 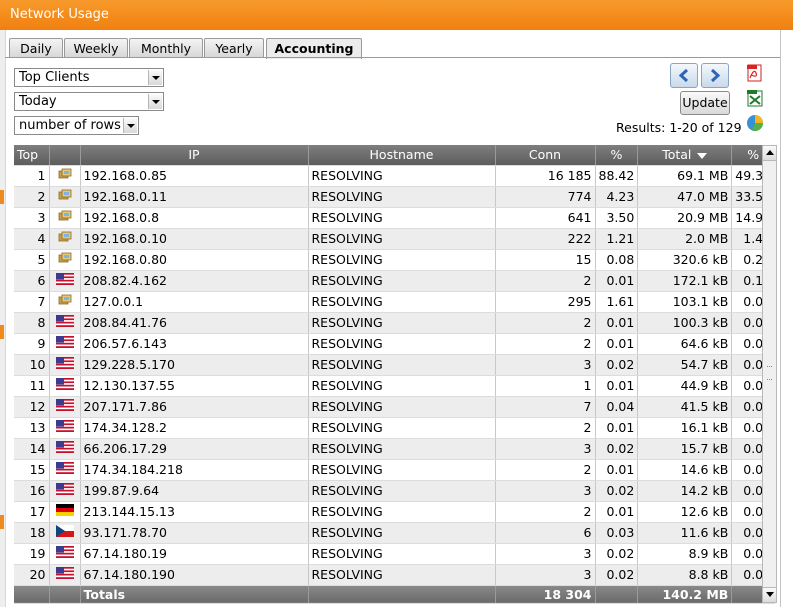 What do you see at coordinates (395, 281) in the screenshot?
I see `table-row: 6 208.82.4.162 RESOLVING 2 0.01 172.1 kB 0.12` at bounding box center [395, 281].